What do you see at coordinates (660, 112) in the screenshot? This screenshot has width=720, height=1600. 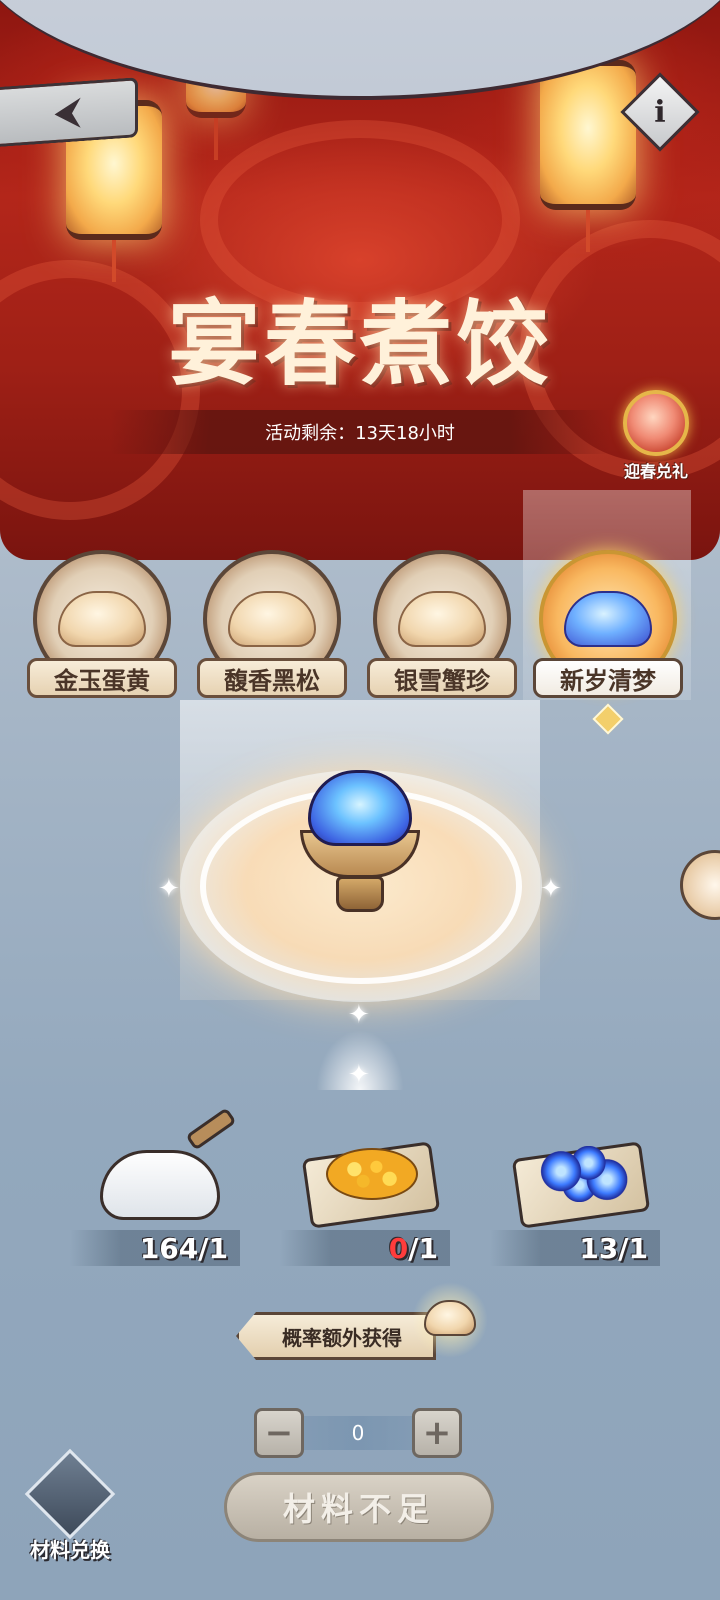 I see `info-icon: i` at bounding box center [660, 112].